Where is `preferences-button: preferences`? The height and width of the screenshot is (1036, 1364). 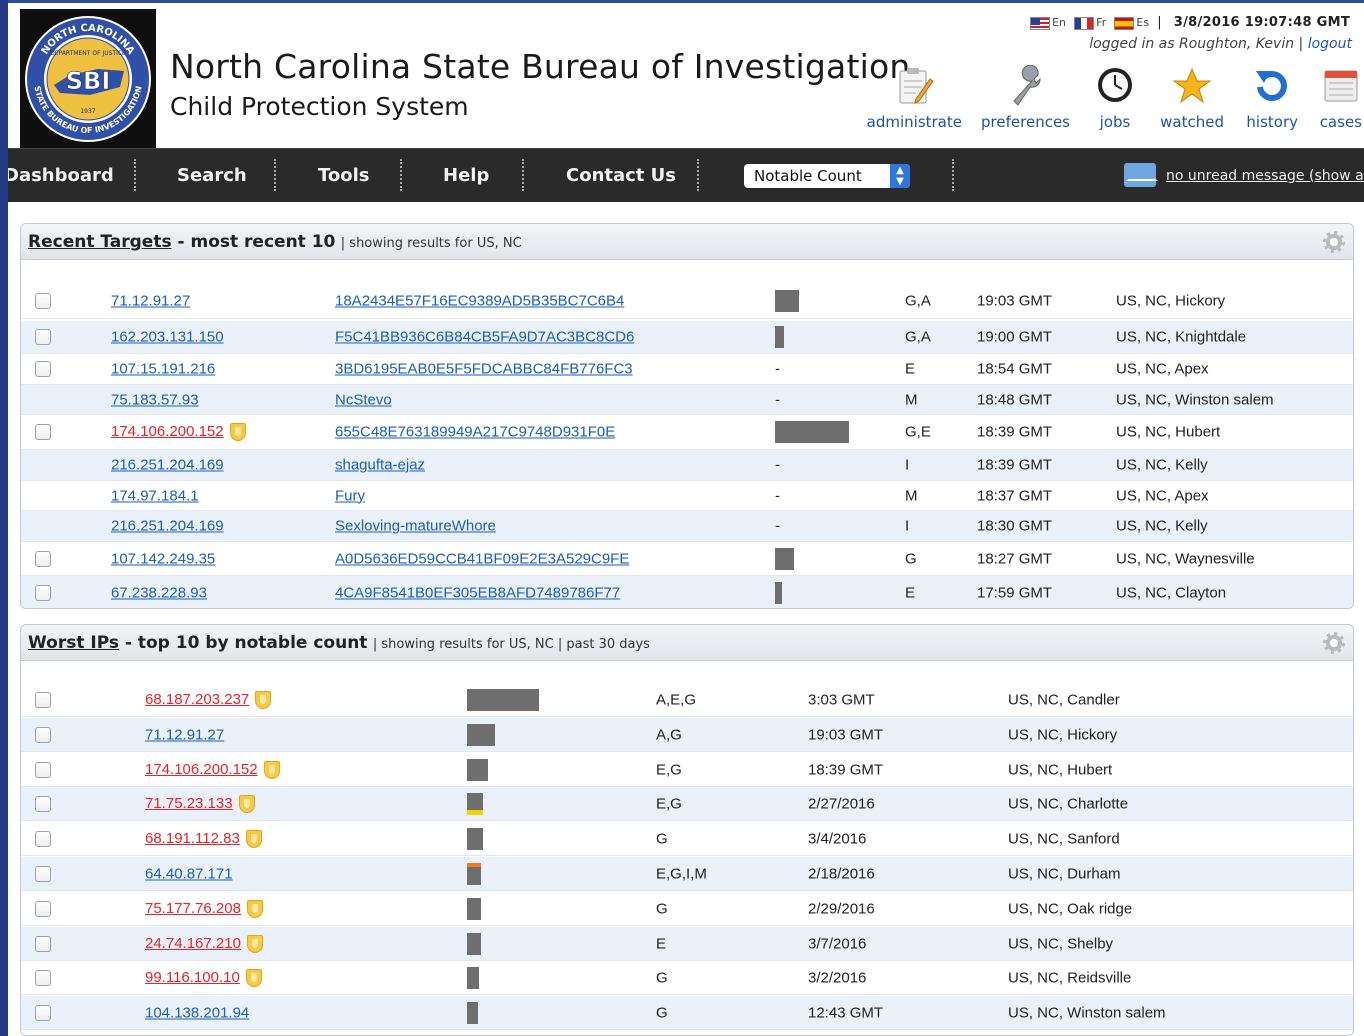
preferences-button: preferences is located at coordinates (1025, 97).